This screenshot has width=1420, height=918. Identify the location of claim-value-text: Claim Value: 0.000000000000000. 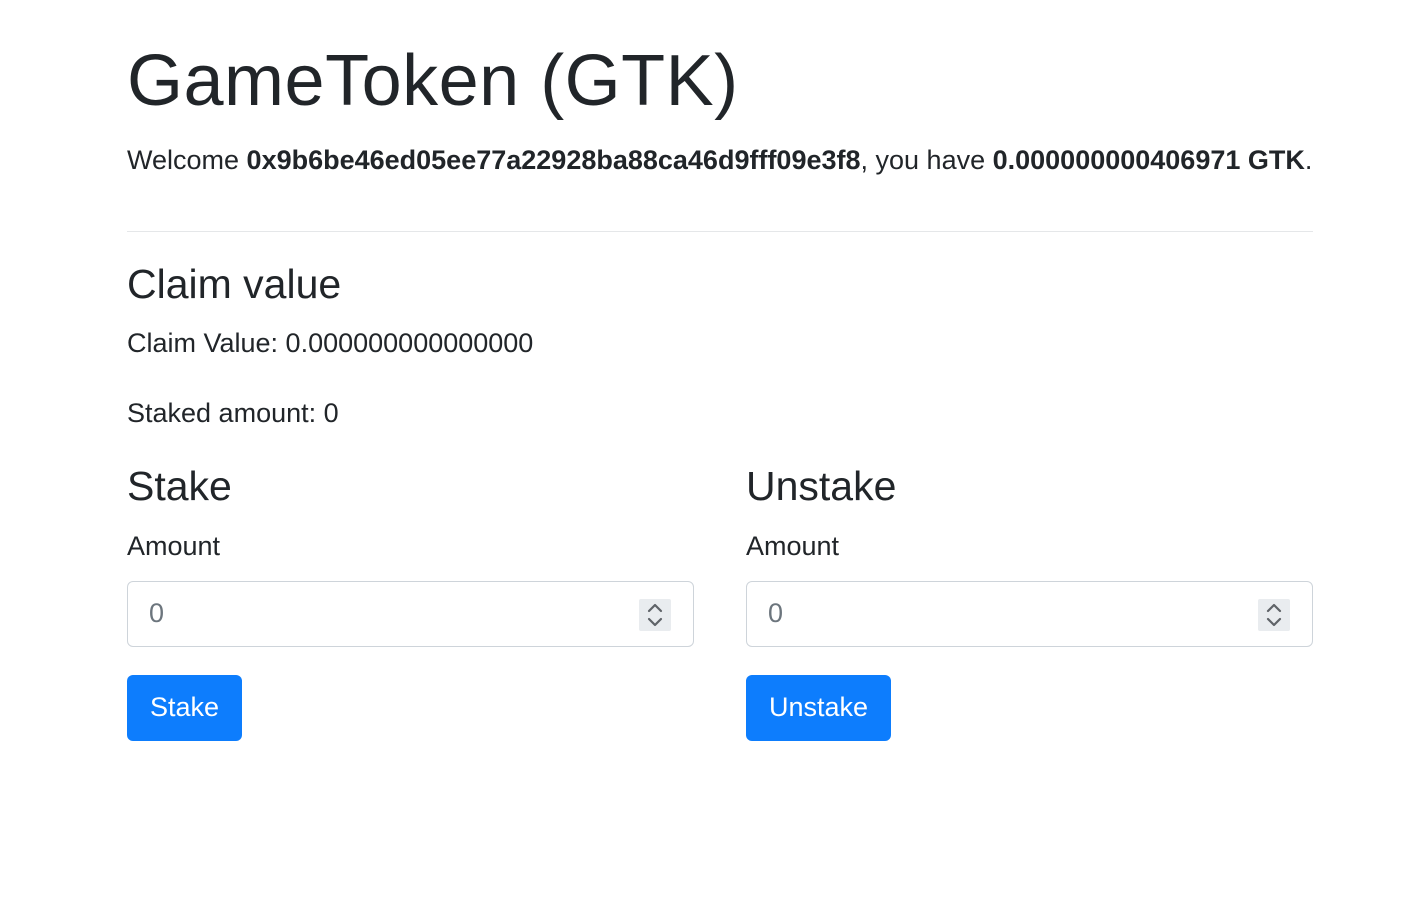
(330, 343).